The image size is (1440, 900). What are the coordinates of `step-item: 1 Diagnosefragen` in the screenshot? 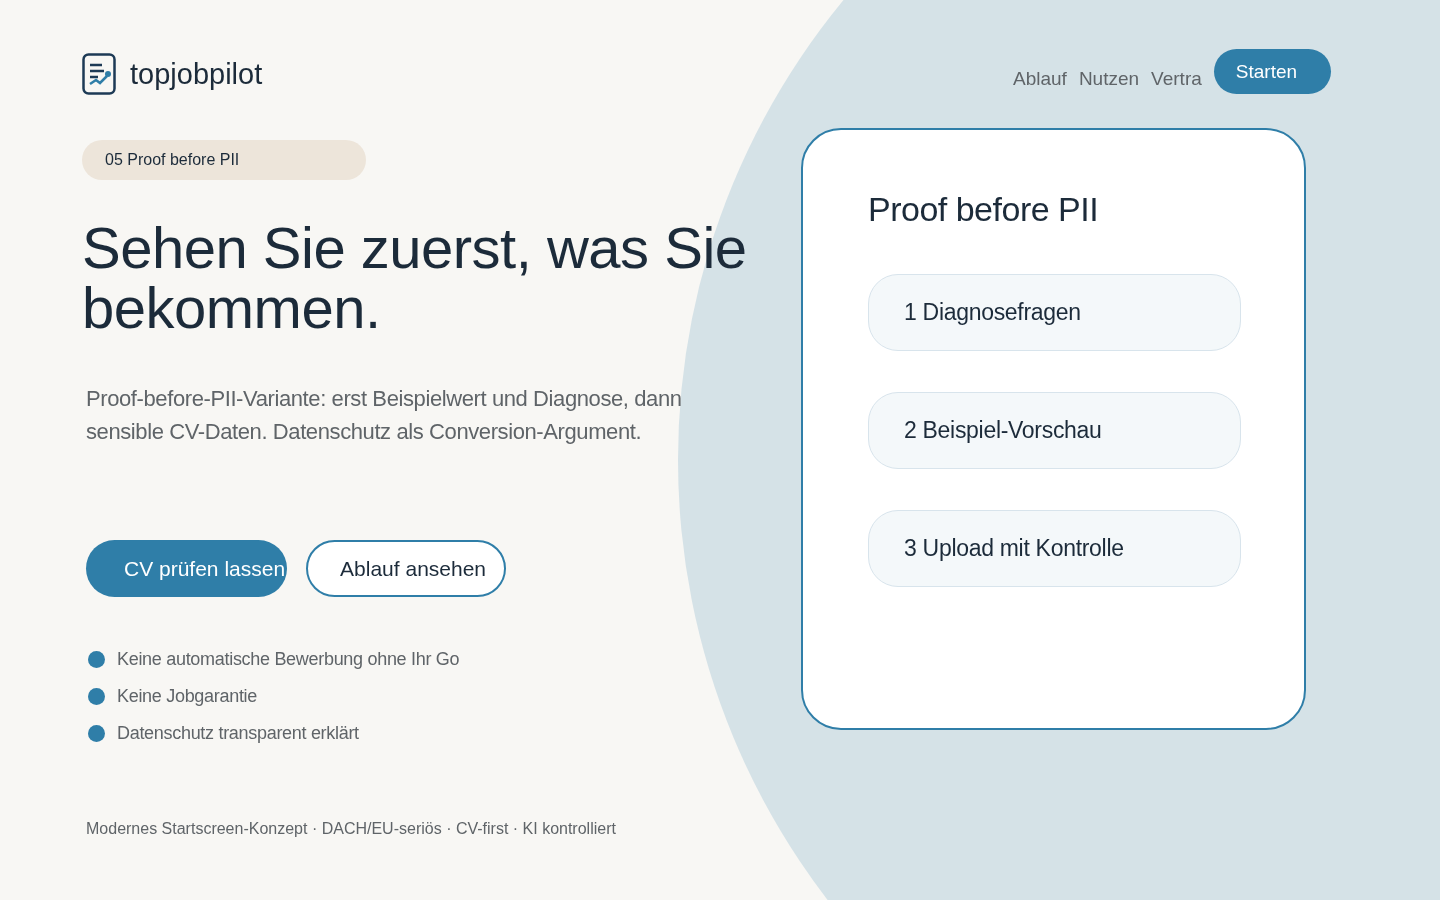 It's located at (1054, 312).